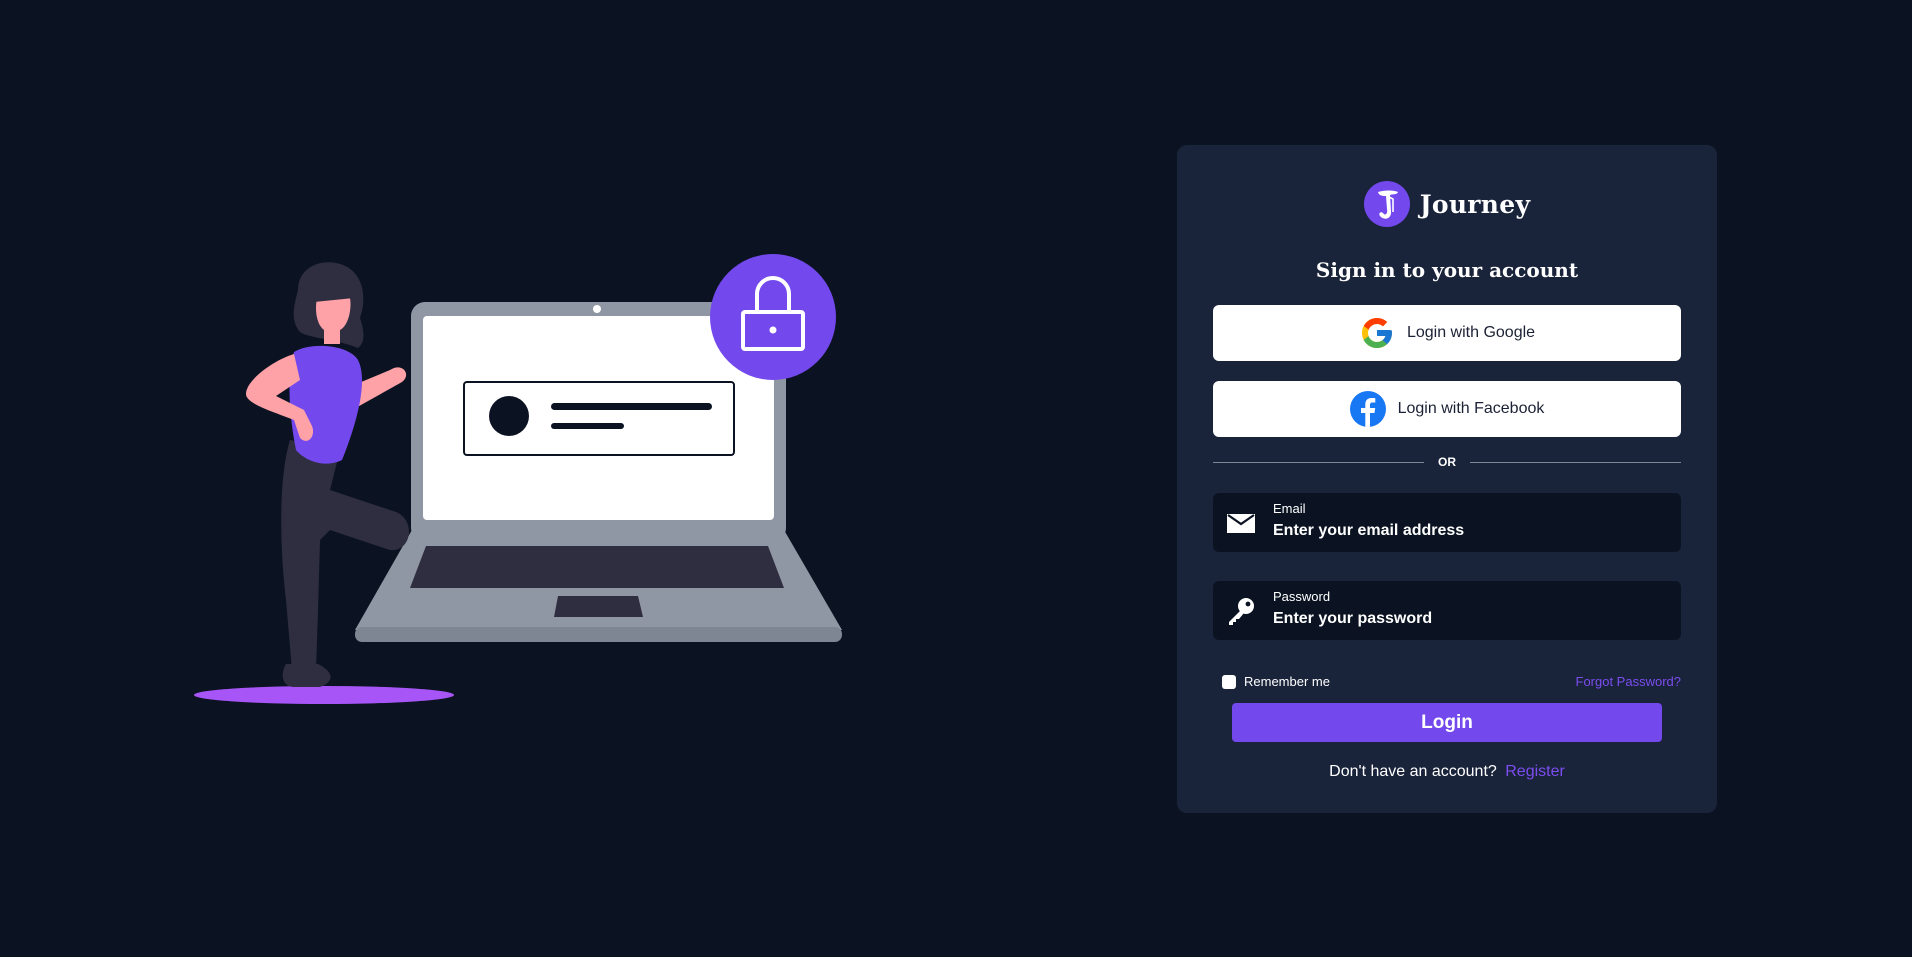  I want to click on remember-me-label: Remember me, so click(1287, 681).